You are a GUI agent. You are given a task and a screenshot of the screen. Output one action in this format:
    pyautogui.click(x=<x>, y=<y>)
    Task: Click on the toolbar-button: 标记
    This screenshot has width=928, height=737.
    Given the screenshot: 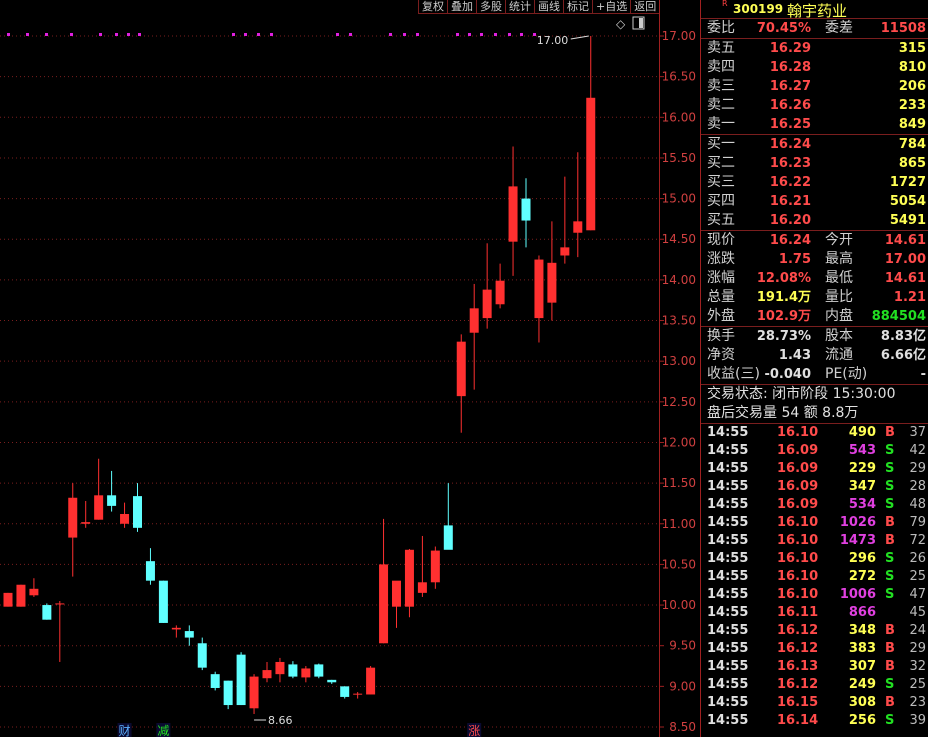 What is the action you would take?
    pyautogui.click(x=577, y=7)
    